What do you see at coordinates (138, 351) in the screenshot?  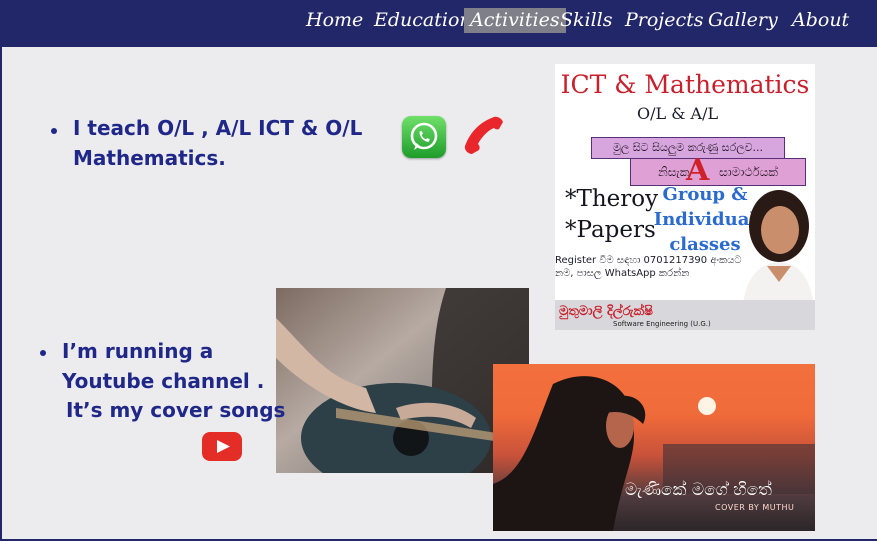 I see `youtube-line-1: I’m running a` at bounding box center [138, 351].